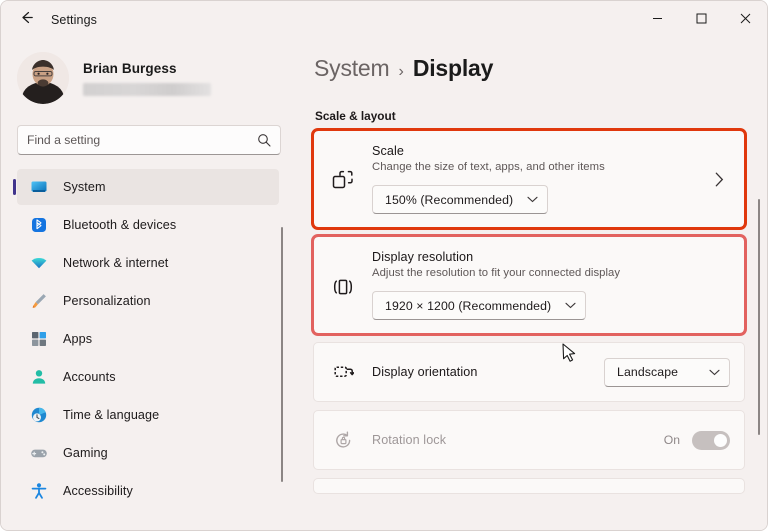 This screenshot has height=531, width=768. Describe the element at coordinates (148, 491) in the screenshot. I see `sidebar-item-accessibility: Accessibility` at that location.